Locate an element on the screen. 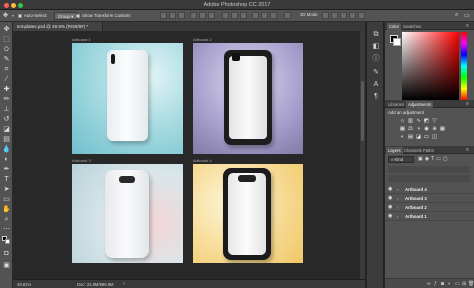 The image size is (474, 288). history-brush-tool-icon: ↺ is located at coordinates (6, 120).